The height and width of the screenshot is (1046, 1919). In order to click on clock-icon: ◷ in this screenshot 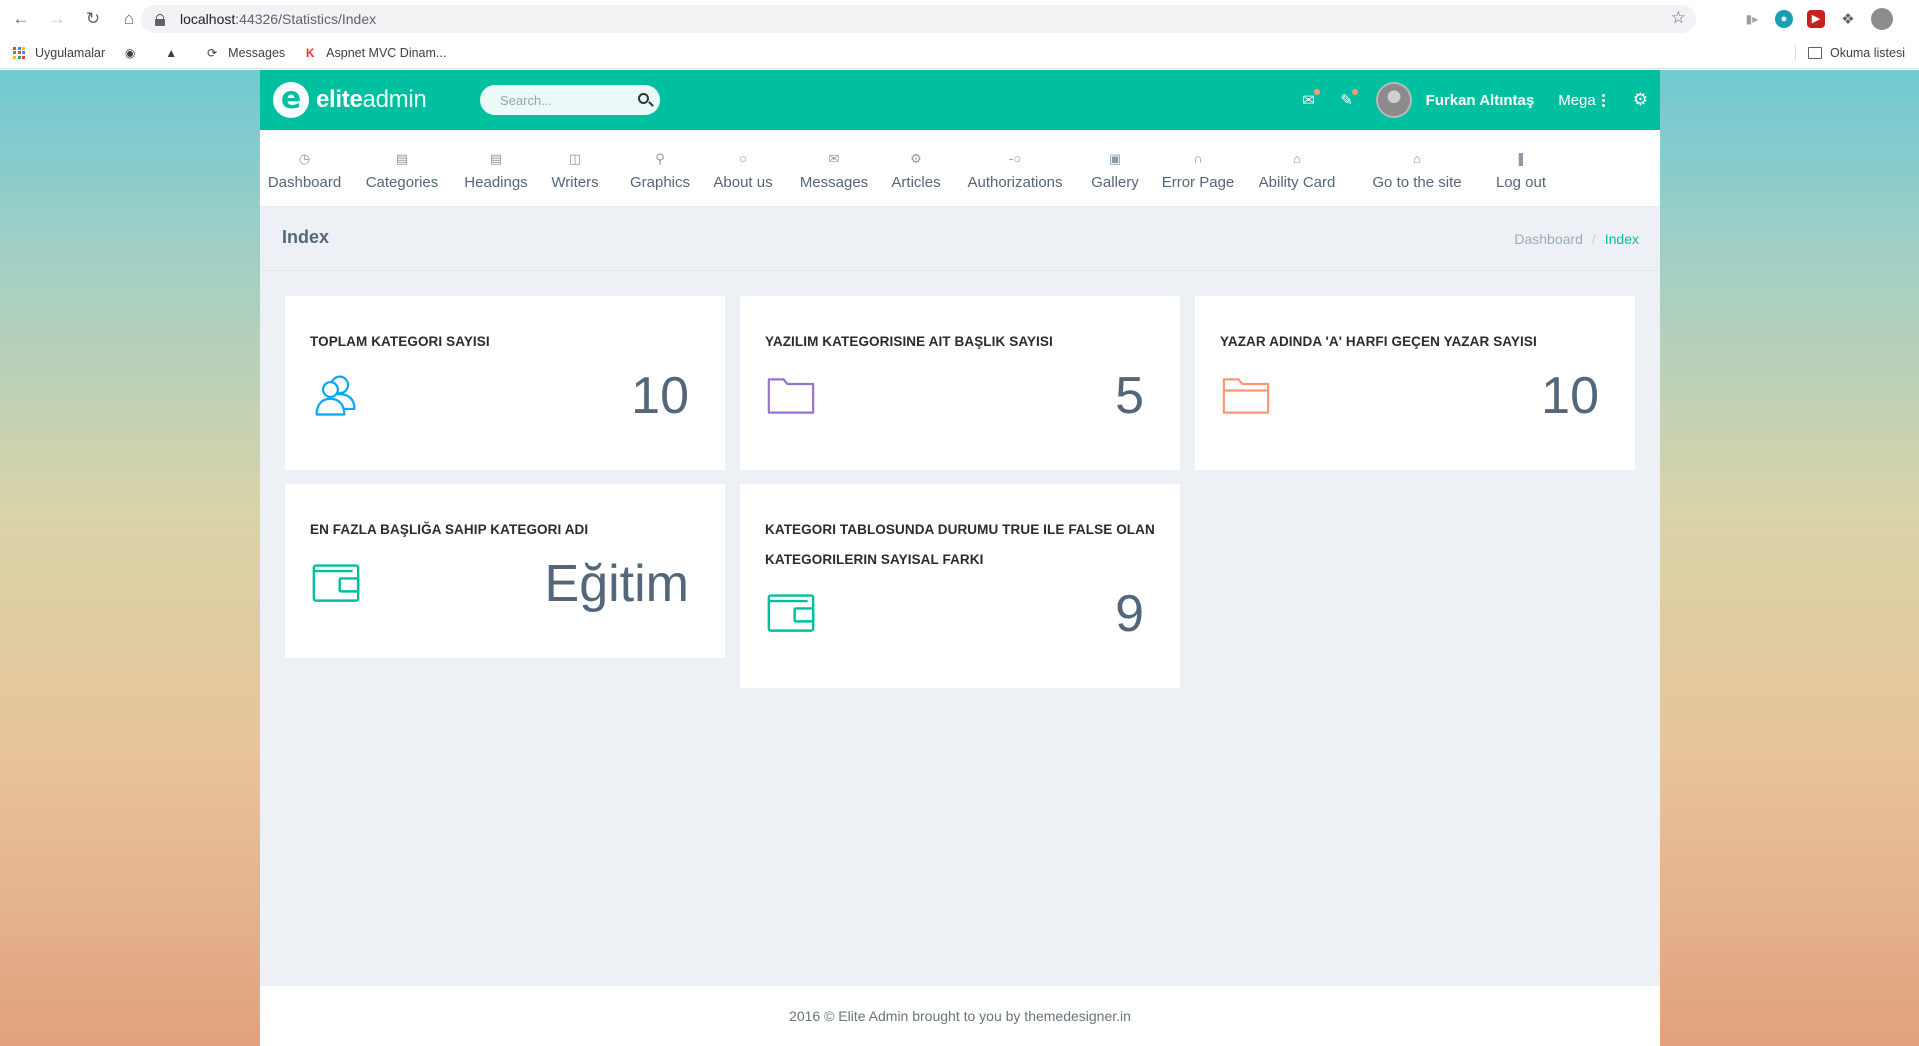, I will do `click(304, 158)`.